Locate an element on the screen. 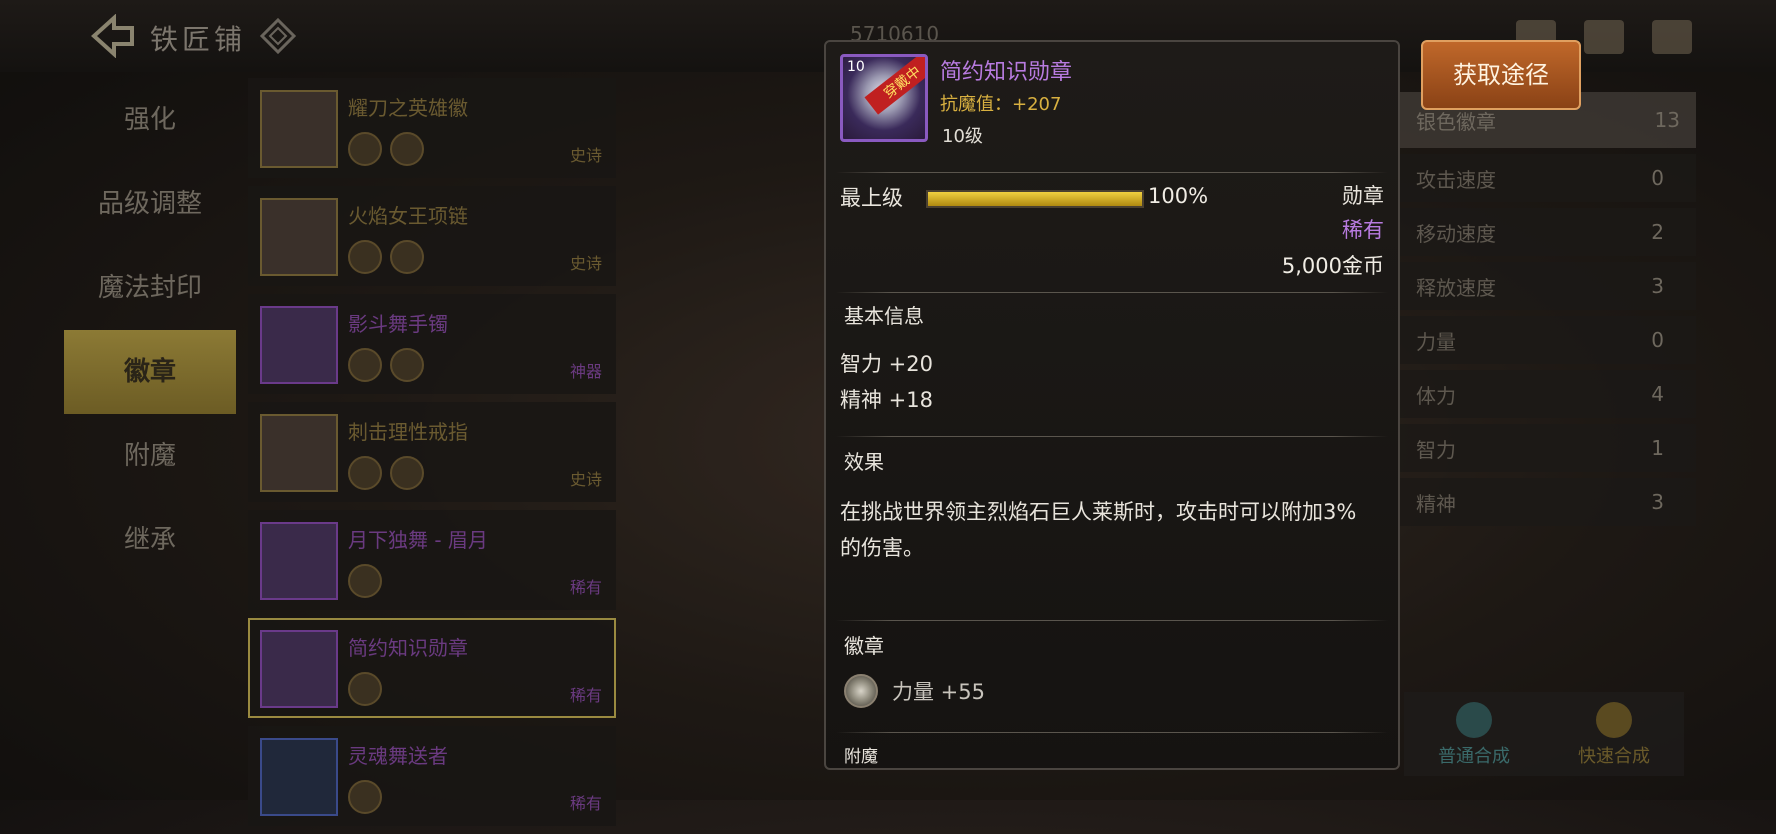  emblem-gem-icon is located at coordinates (861, 691).